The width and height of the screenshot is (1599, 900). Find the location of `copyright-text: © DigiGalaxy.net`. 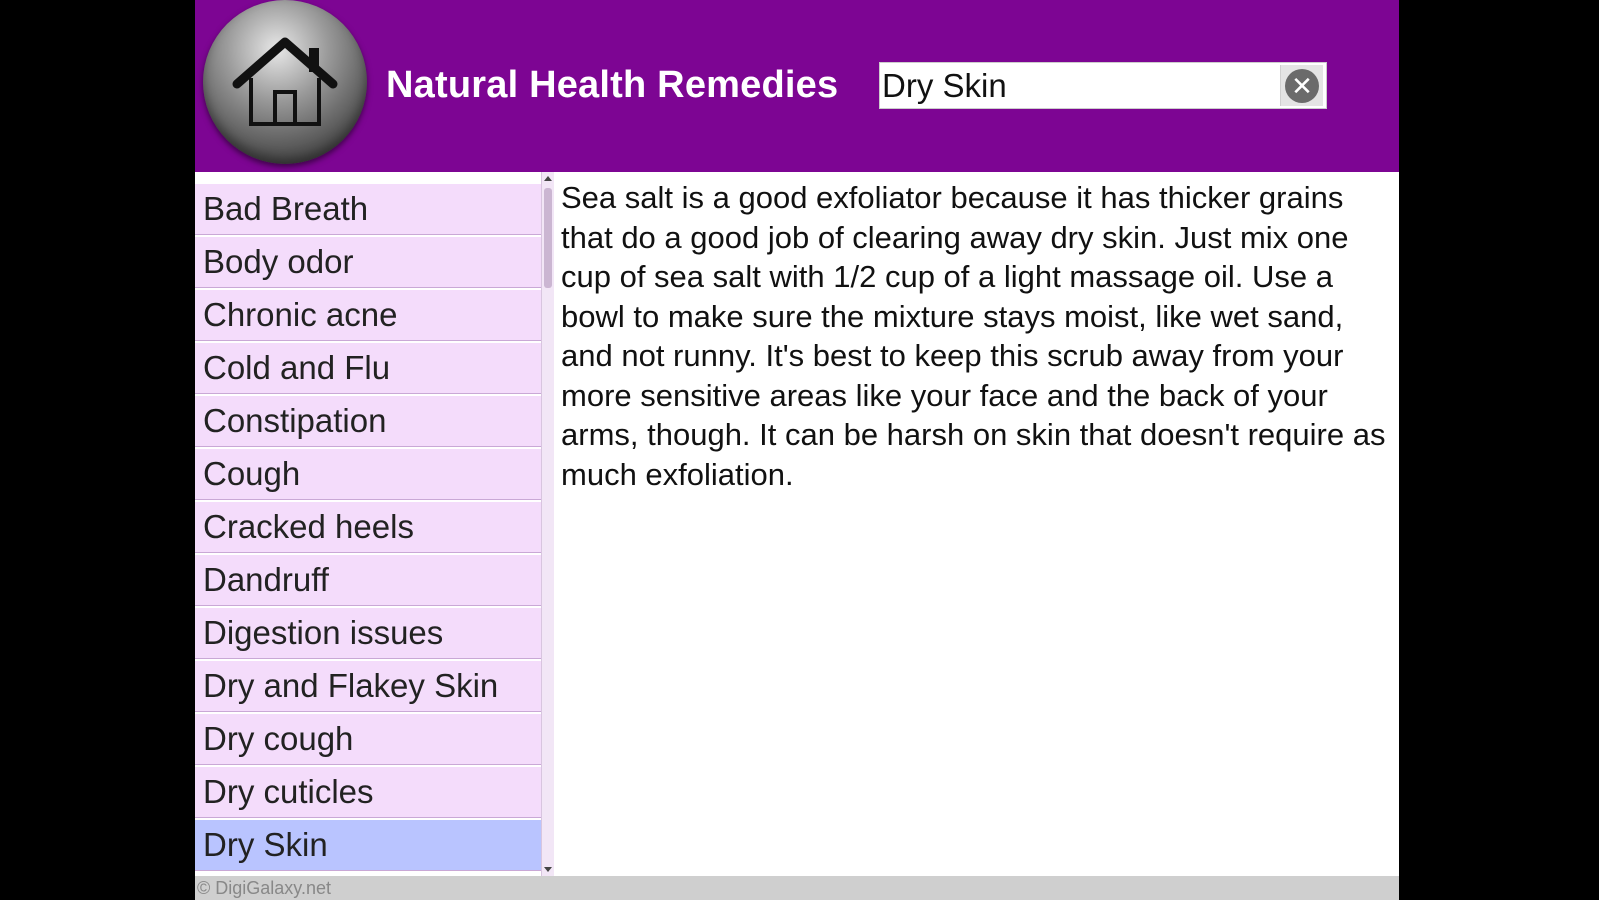

copyright-text: © DigiGalaxy.net is located at coordinates (264, 888).